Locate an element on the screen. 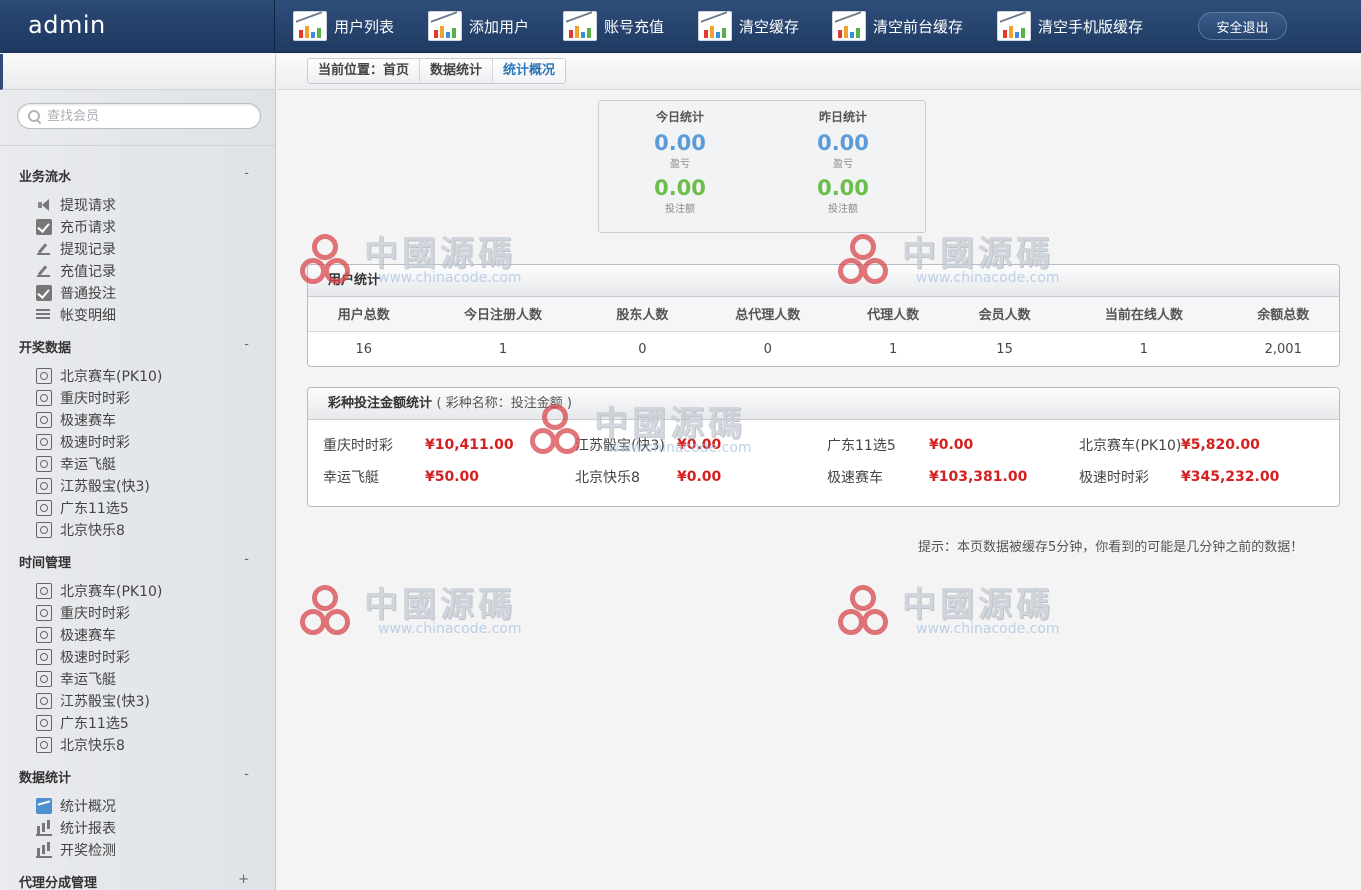 Image resolution: width=1361 pixels, height=890 pixels. sidebar-item-draw-gd11x5: 广东11选5 is located at coordinates (82, 508).